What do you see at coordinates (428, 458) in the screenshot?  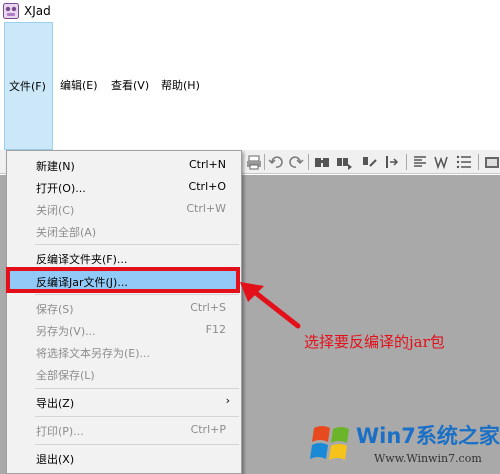 I see `watermark-url: Www.Winwin7.com` at bounding box center [428, 458].